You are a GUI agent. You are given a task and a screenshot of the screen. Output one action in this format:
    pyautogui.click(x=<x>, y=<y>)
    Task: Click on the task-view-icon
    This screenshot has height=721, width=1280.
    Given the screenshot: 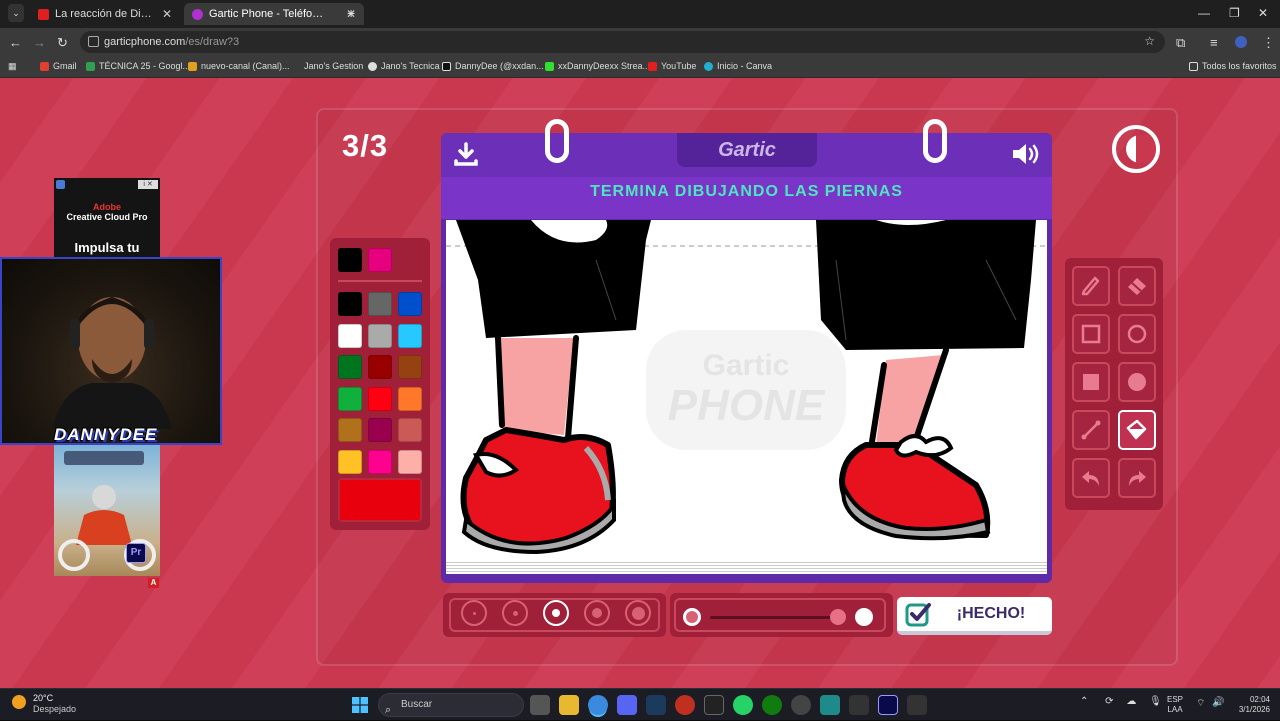 What is the action you would take?
    pyautogui.click(x=540, y=705)
    